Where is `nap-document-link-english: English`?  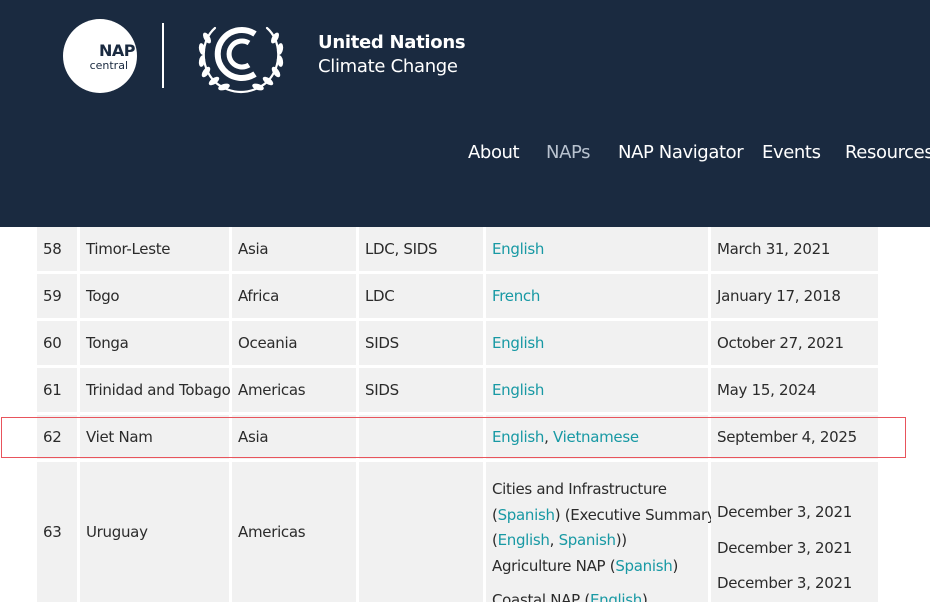 nap-document-link-english: English is located at coordinates (518, 437).